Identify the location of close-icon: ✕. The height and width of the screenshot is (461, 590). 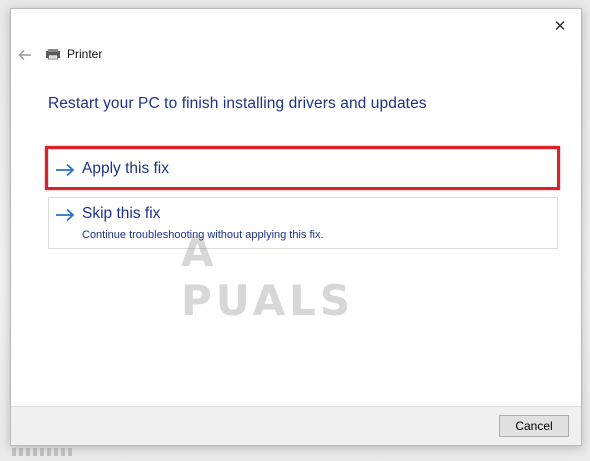
(560, 26).